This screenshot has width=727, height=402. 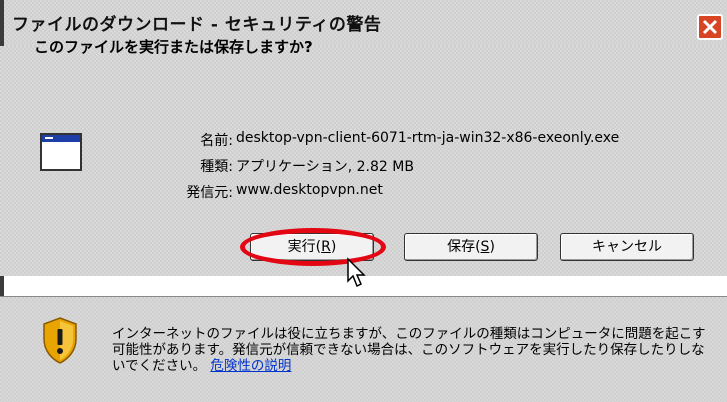 What do you see at coordinates (216, 141) in the screenshot?
I see `file-name-label: 名前:` at bounding box center [216, 141].